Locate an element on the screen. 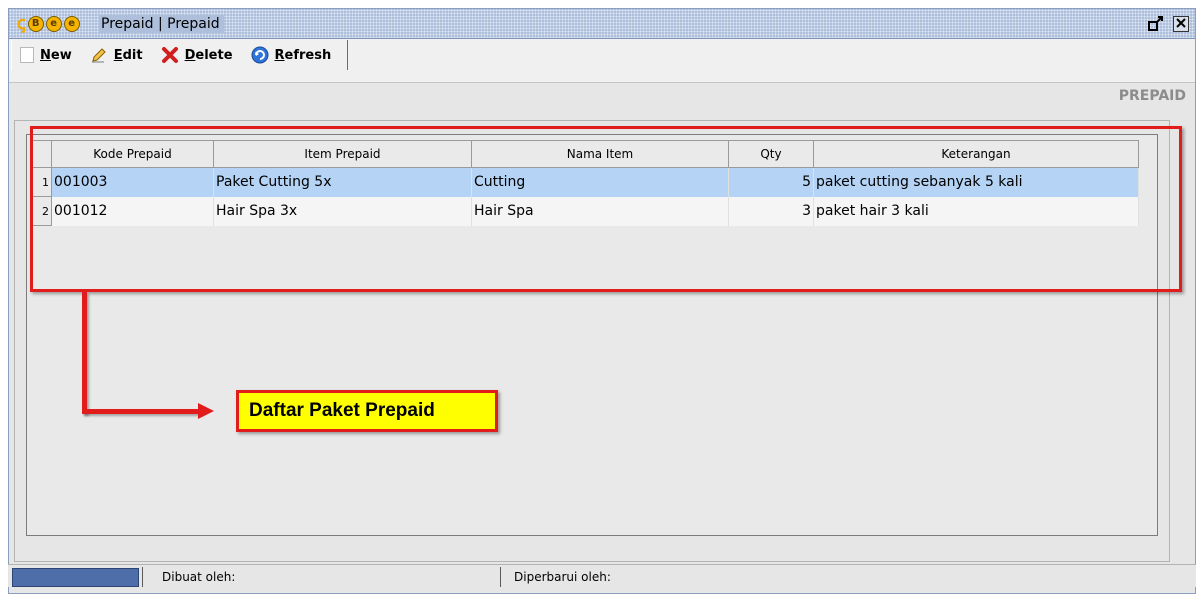 The width and height of the screenshot is (1198, 594). logo-letter-e2: e is located at coordinates (71, 24).